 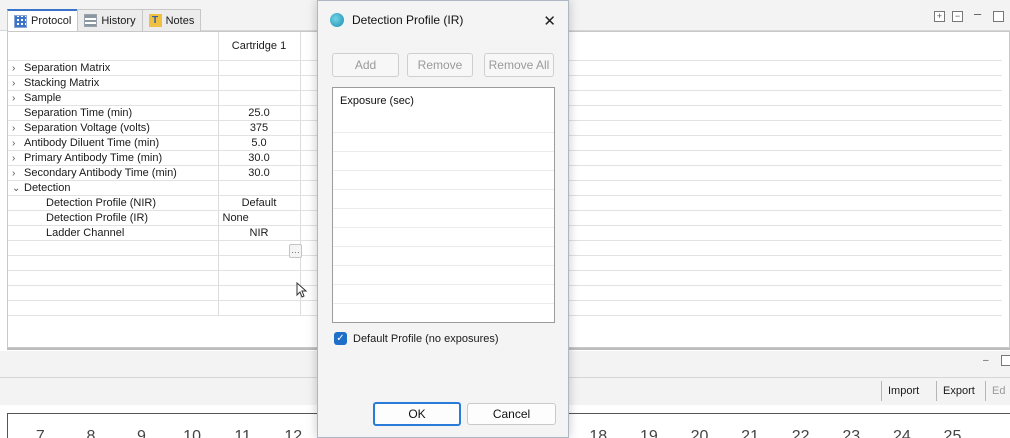 What do you see at coordinates (337, 20) in the screenshot?
I see `app-logo-icon` at bounding box center [337, 20].